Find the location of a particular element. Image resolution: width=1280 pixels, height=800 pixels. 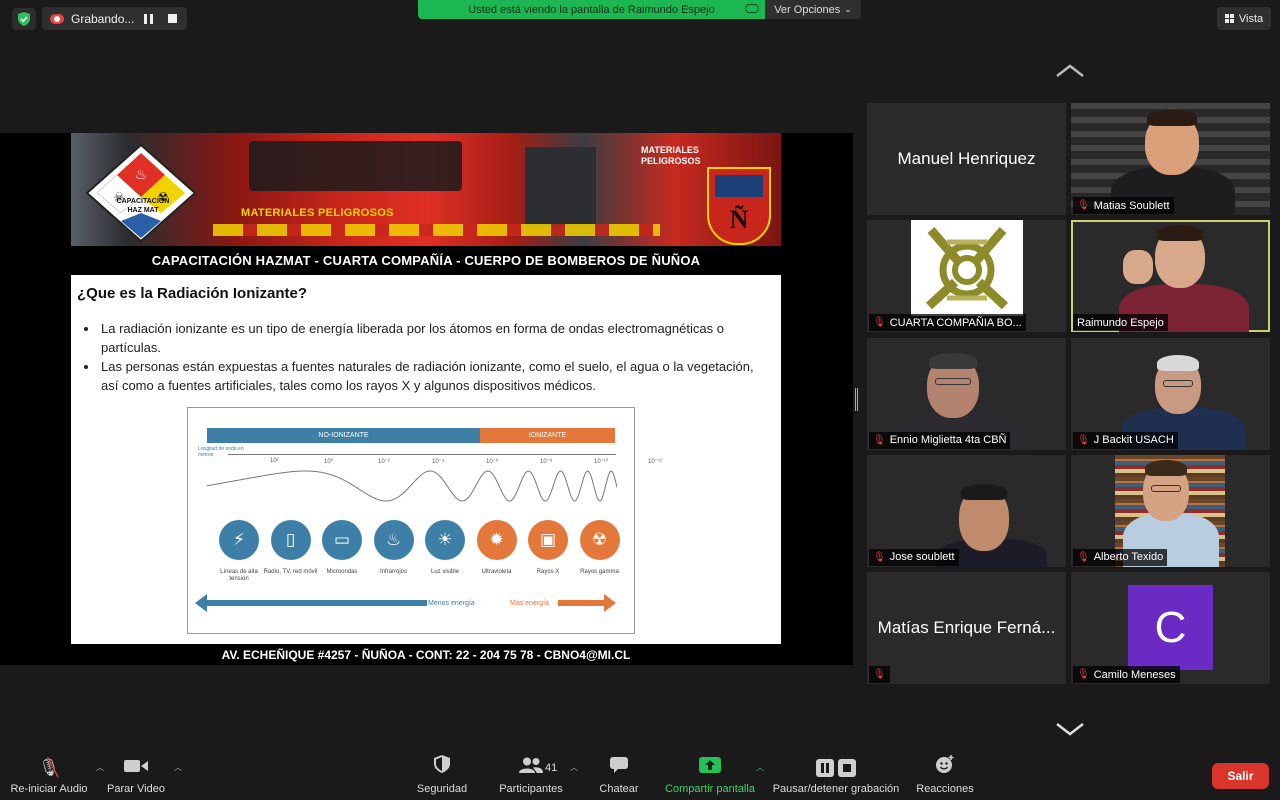

participant-name-label: 🎙︎ Ennio Miglietta 4ta CBÑ is located at coordinates (940, 440).